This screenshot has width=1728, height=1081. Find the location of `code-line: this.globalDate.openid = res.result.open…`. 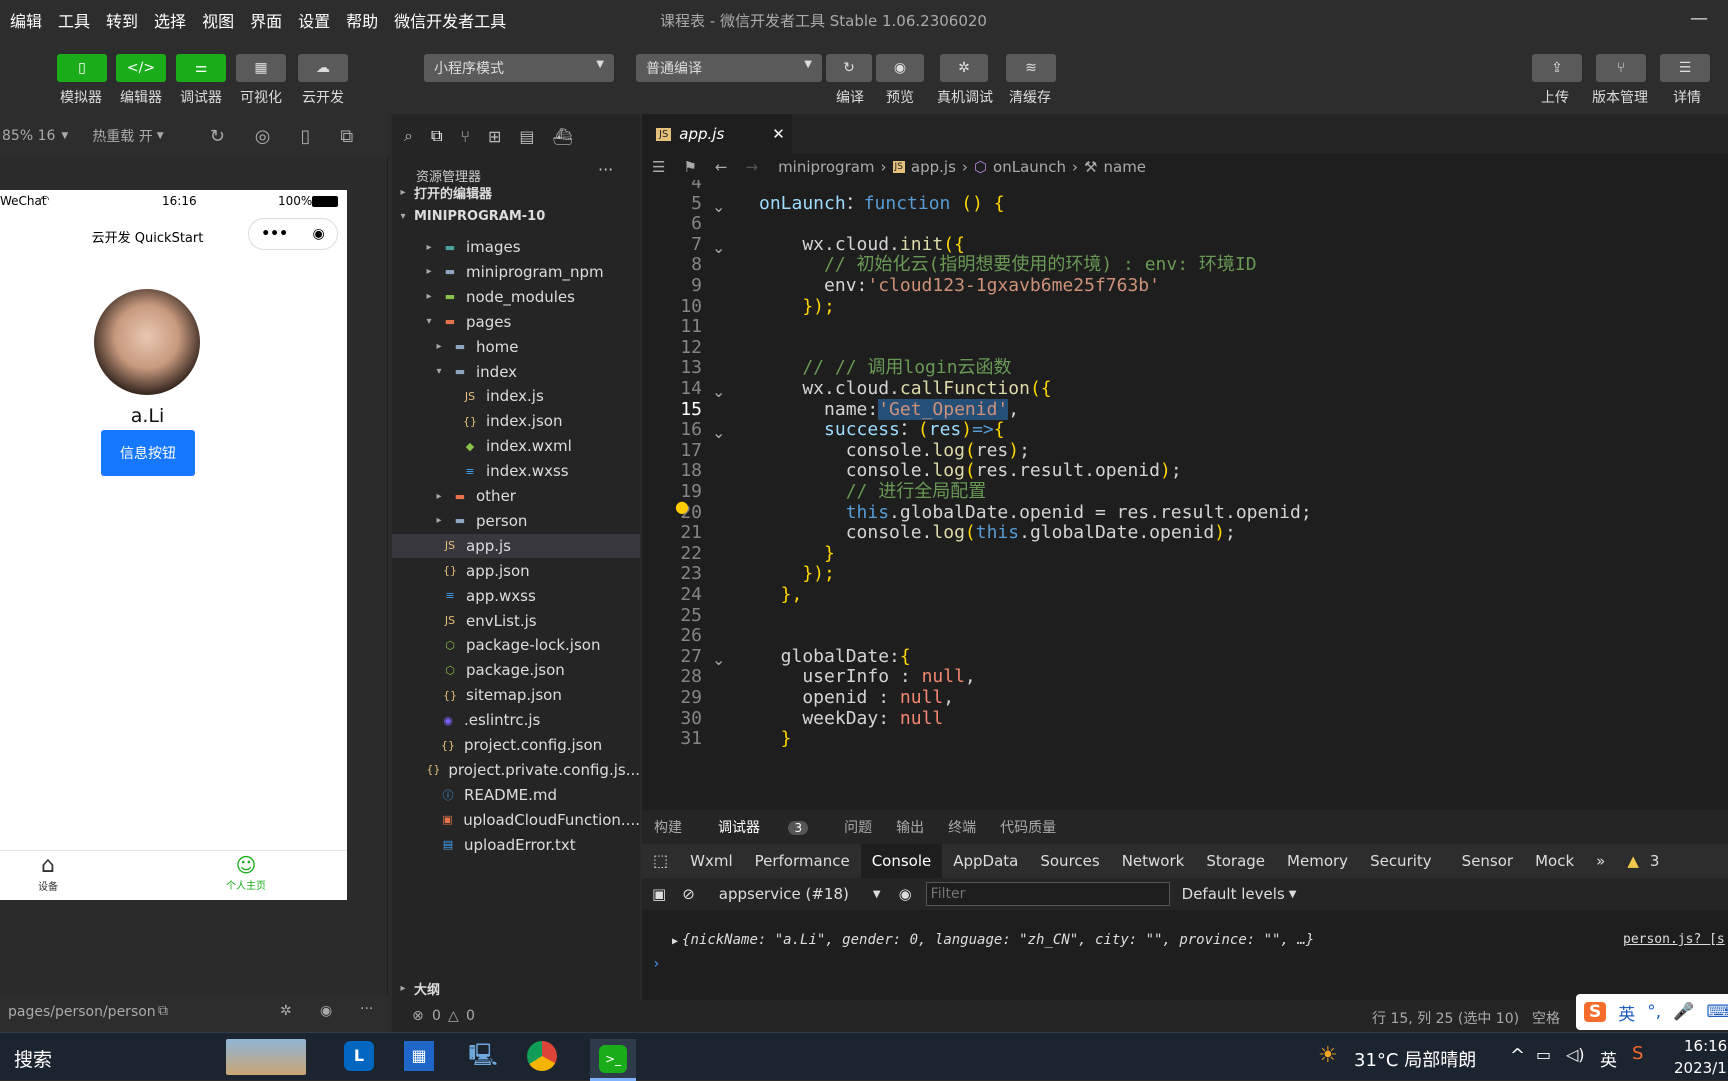

code-line: this.globalDate.openid = res.result.open… is located at coordinates (1035, 513).